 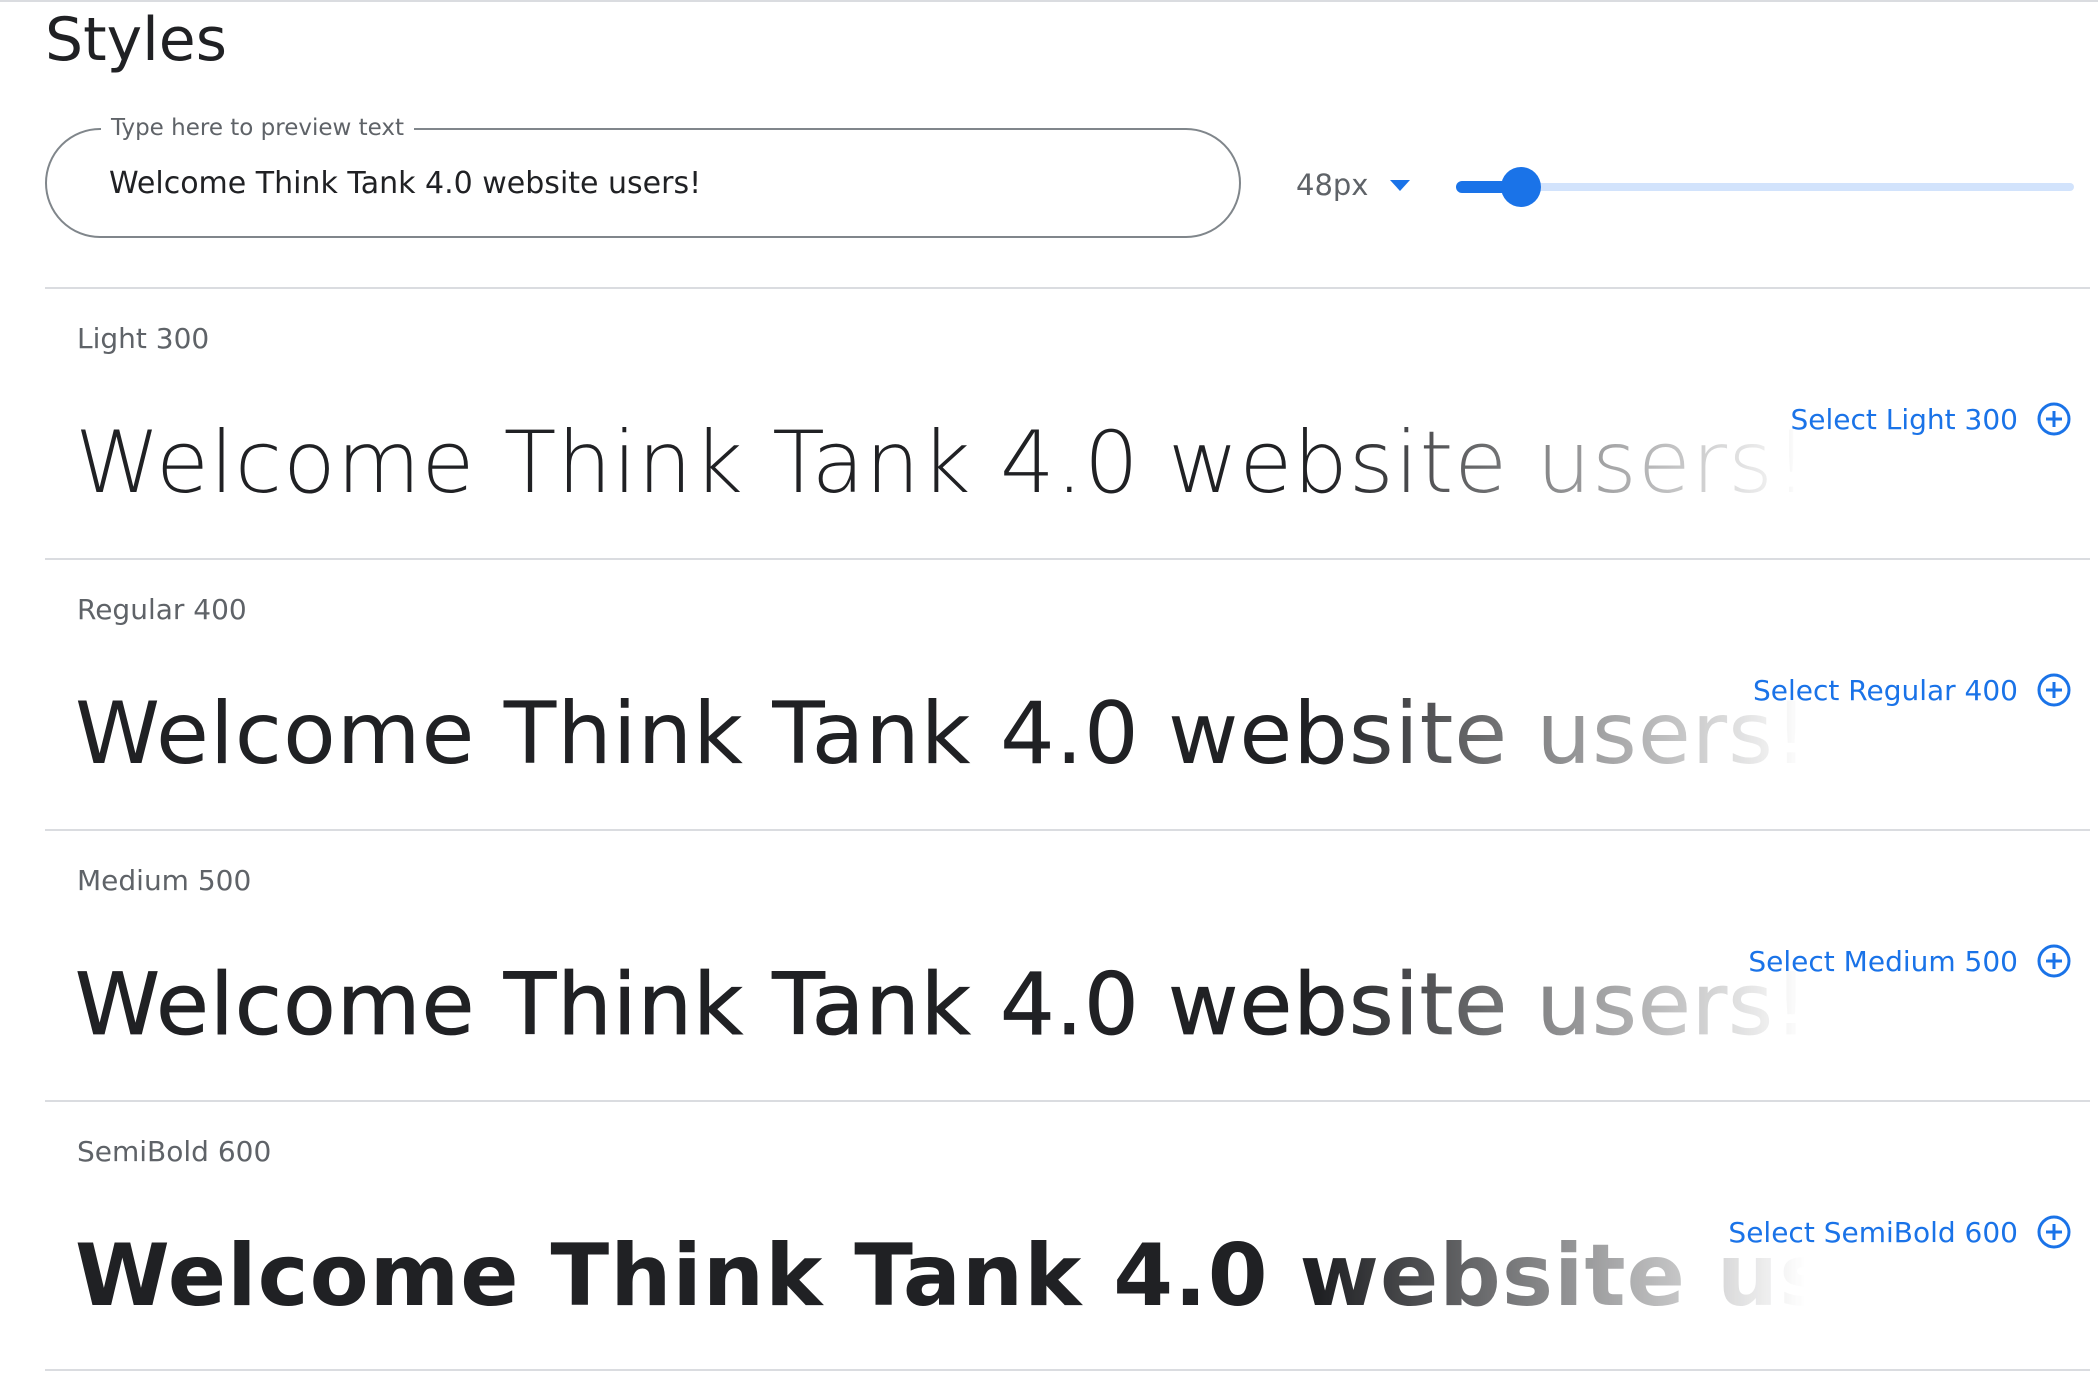 I want to click on select-semibold-600-button: Select SemiBold 600, so click(x=1900, y=1232).